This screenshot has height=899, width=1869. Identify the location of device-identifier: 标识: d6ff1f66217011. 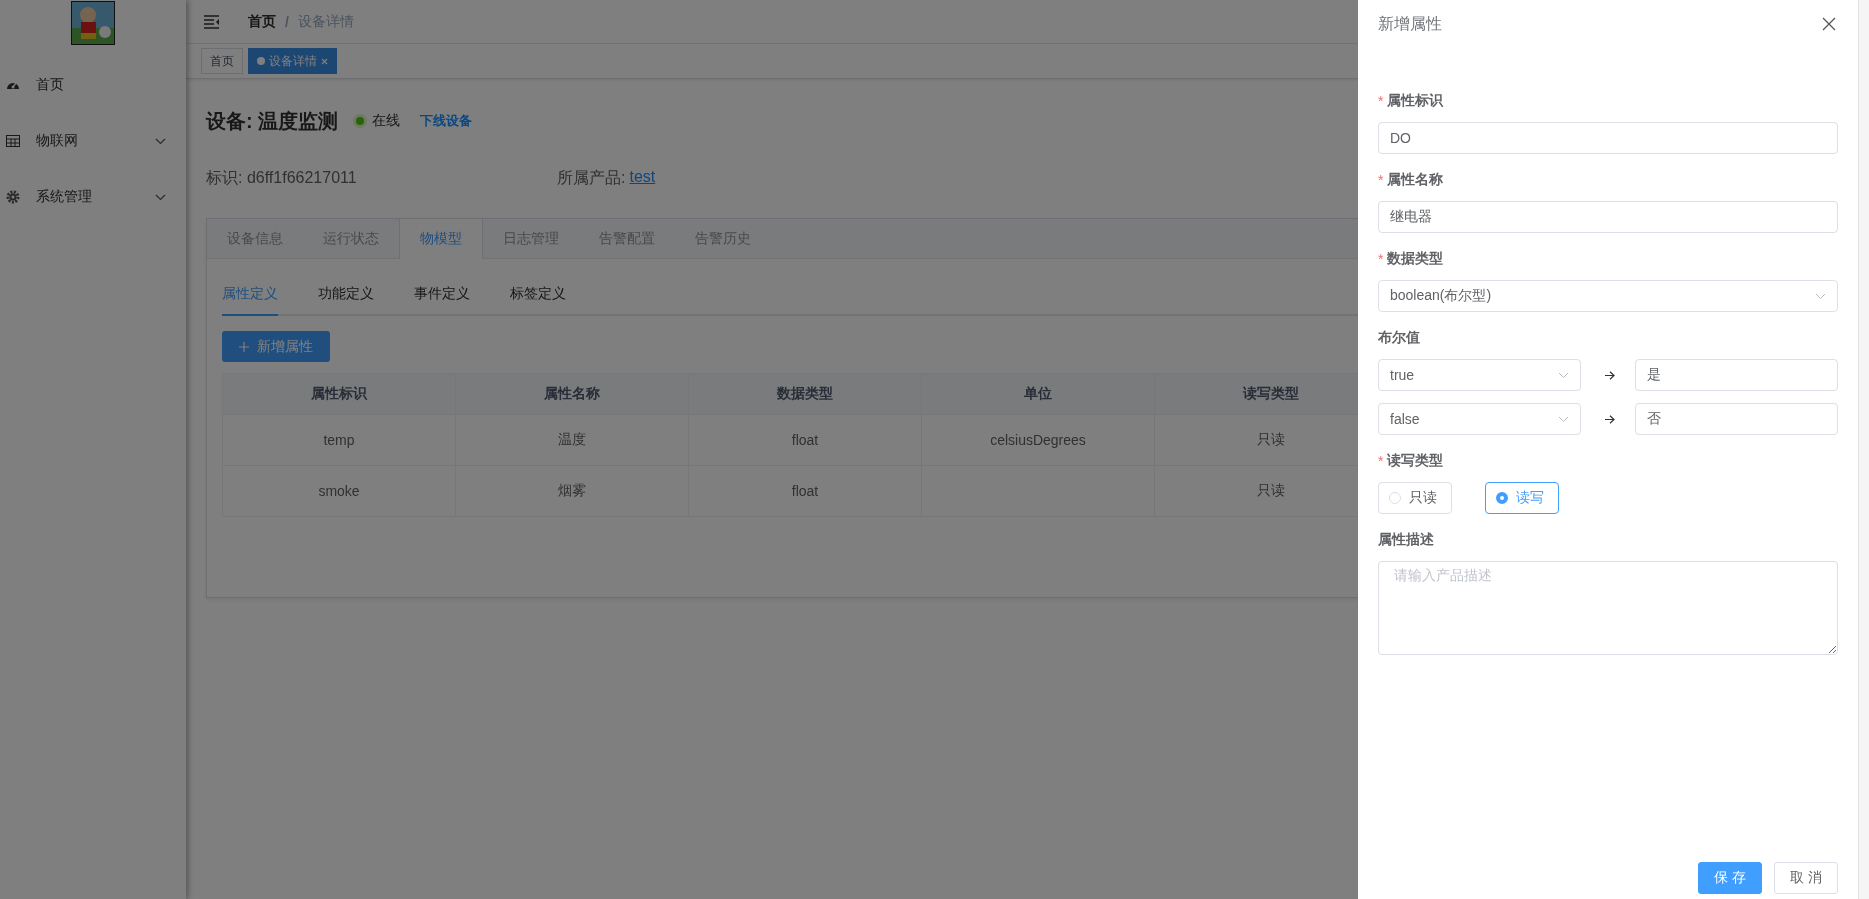
(282, 177).